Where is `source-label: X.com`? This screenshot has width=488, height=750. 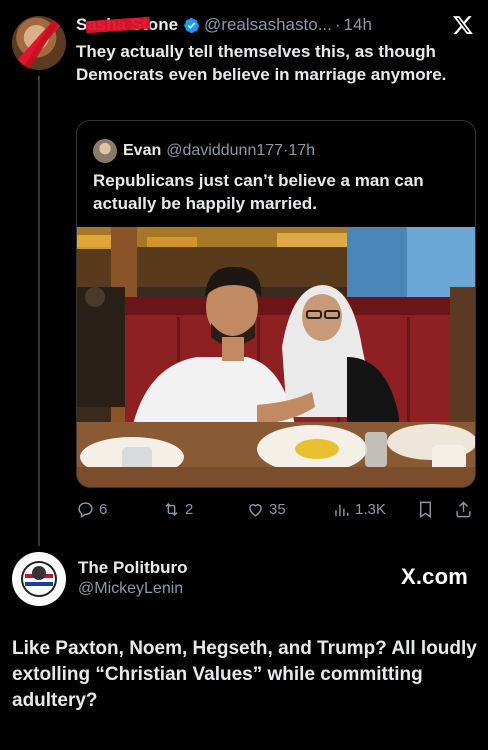 source-label: X.com is located at coordinates (434, 576).